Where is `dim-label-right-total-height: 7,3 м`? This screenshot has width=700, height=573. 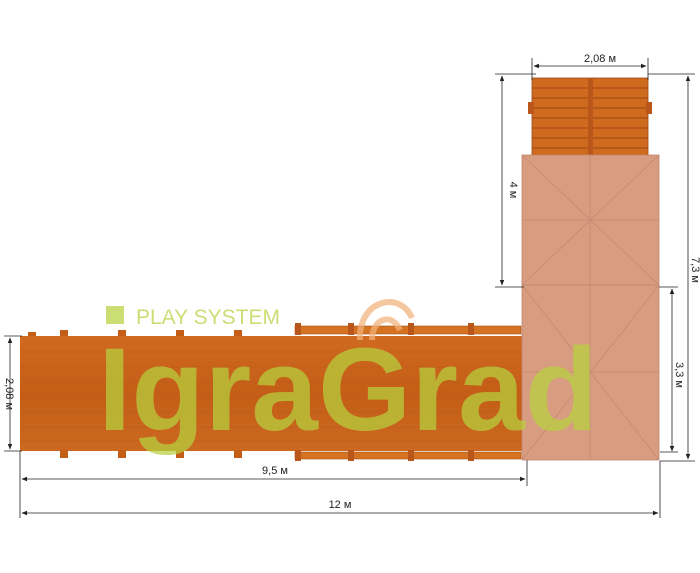
dim-label-right-total-height: 7,3 м is located at coordinates (694, 270).